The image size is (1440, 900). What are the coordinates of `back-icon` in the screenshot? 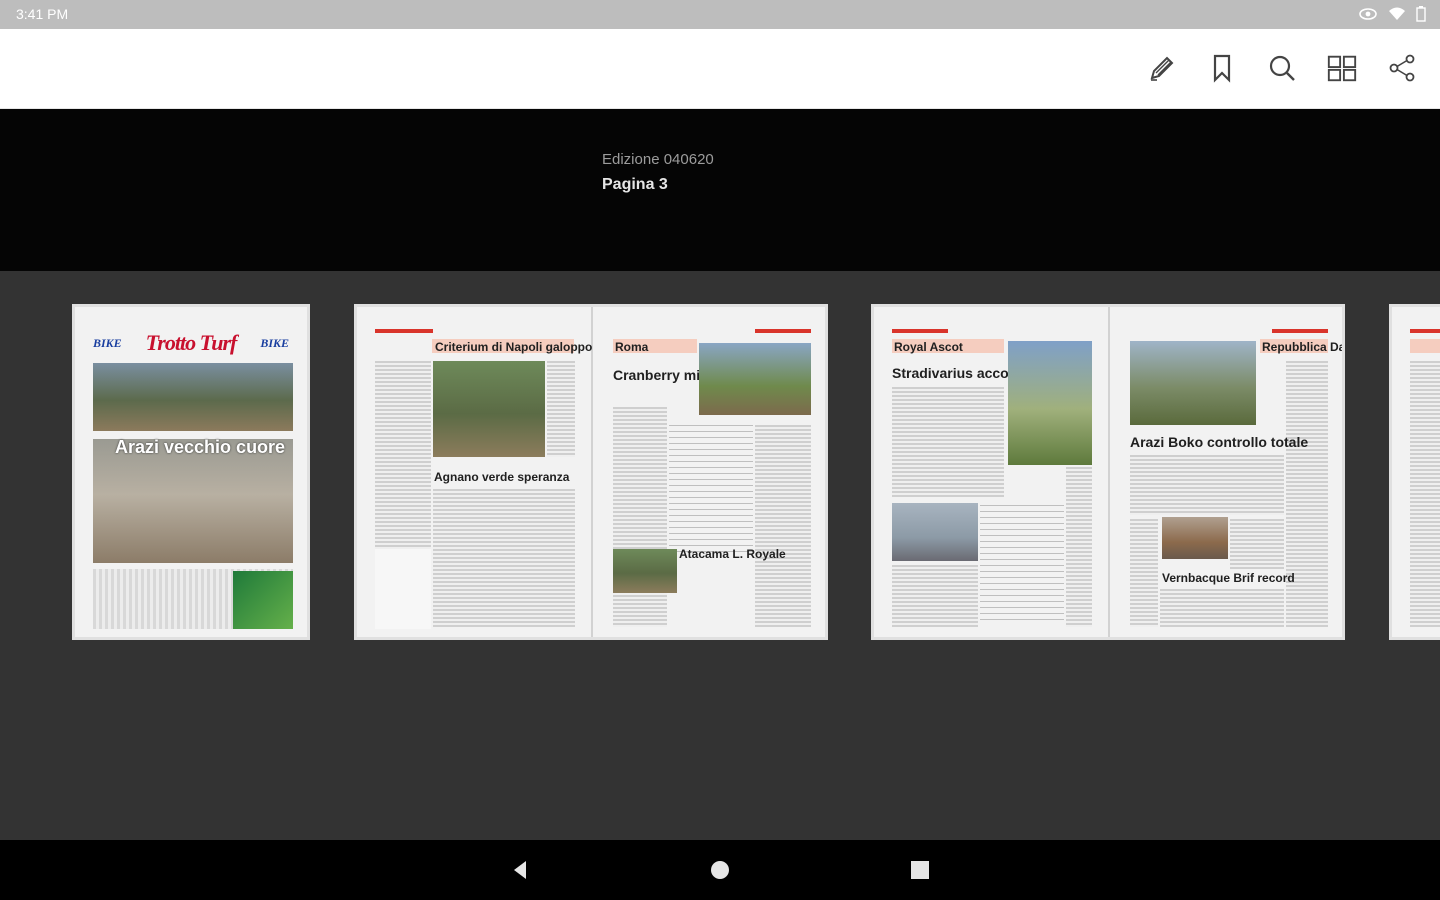 It's located at (520, 870).